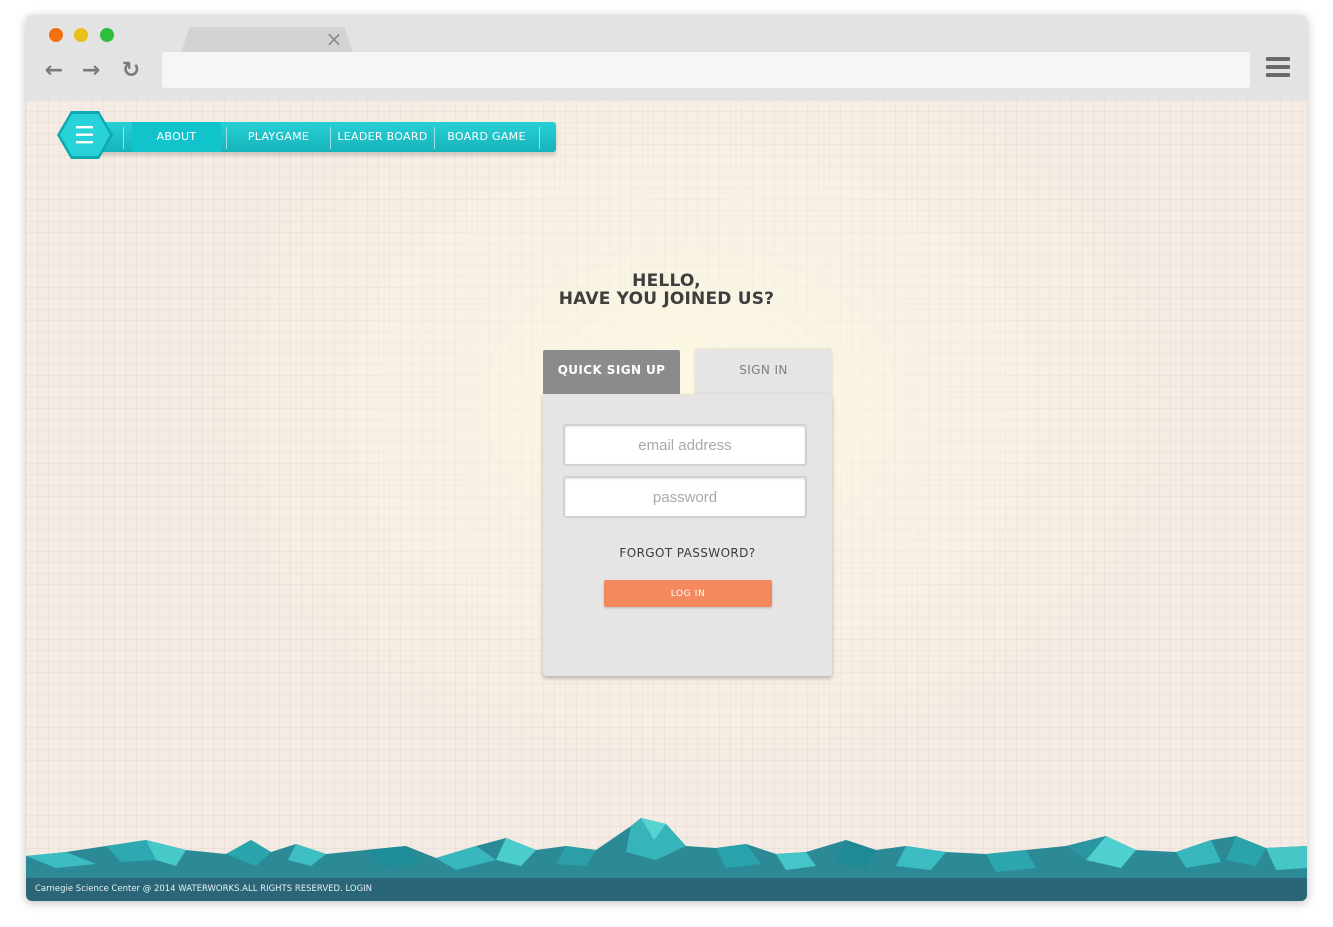 This screenshot has width=1333, height=927. What do you see at coordinates (666, 299) in the screenshot?
I see `greeting-line-2: HAVE YOU JOINED US?` at bounding box center [666, 299].